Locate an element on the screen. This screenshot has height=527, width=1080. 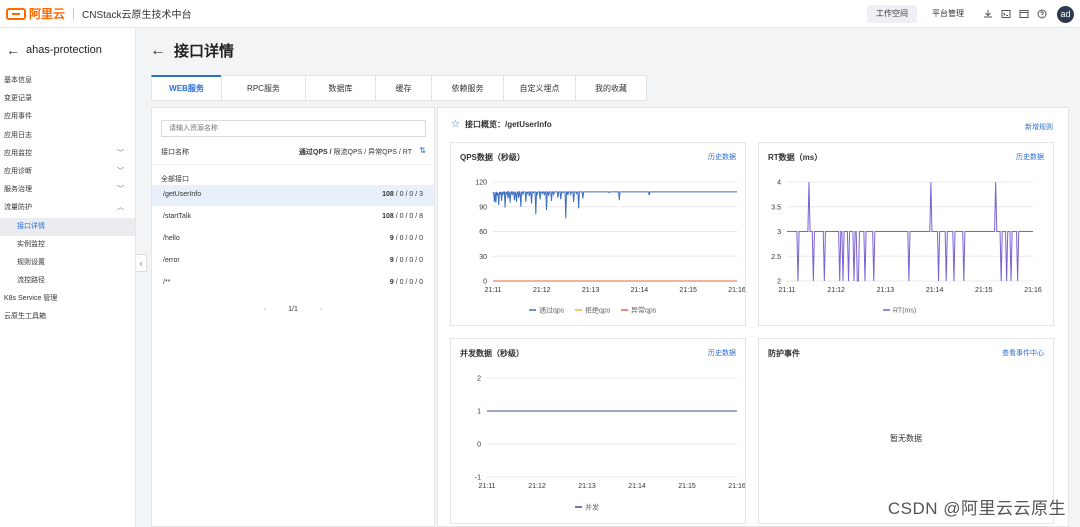
sidebar-item: 应用日志 is located at coordinates (67, 136).